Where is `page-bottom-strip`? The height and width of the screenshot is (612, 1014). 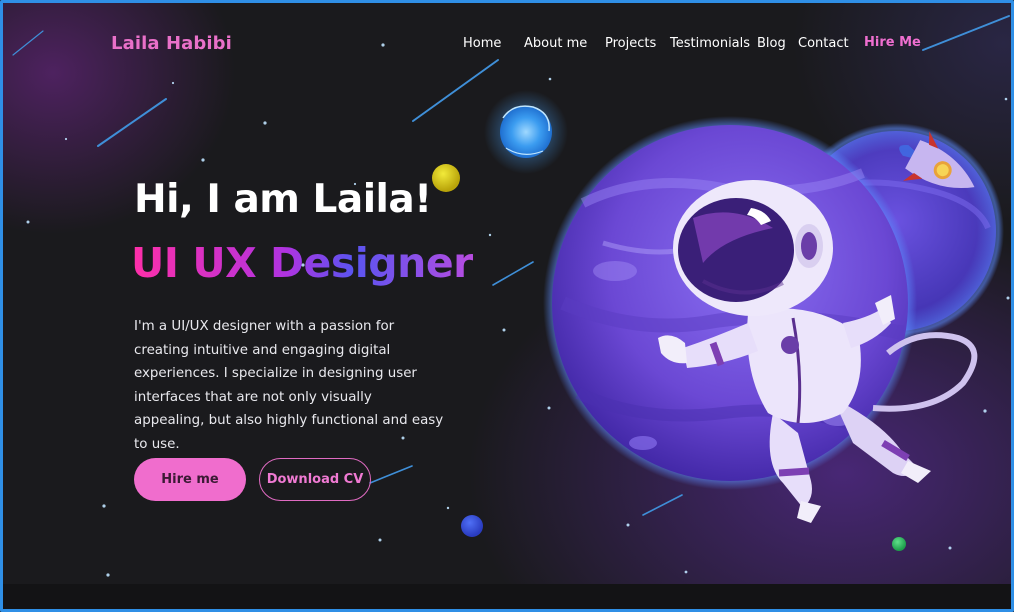
page-bottom-strip is located at coordinates (507, 596).